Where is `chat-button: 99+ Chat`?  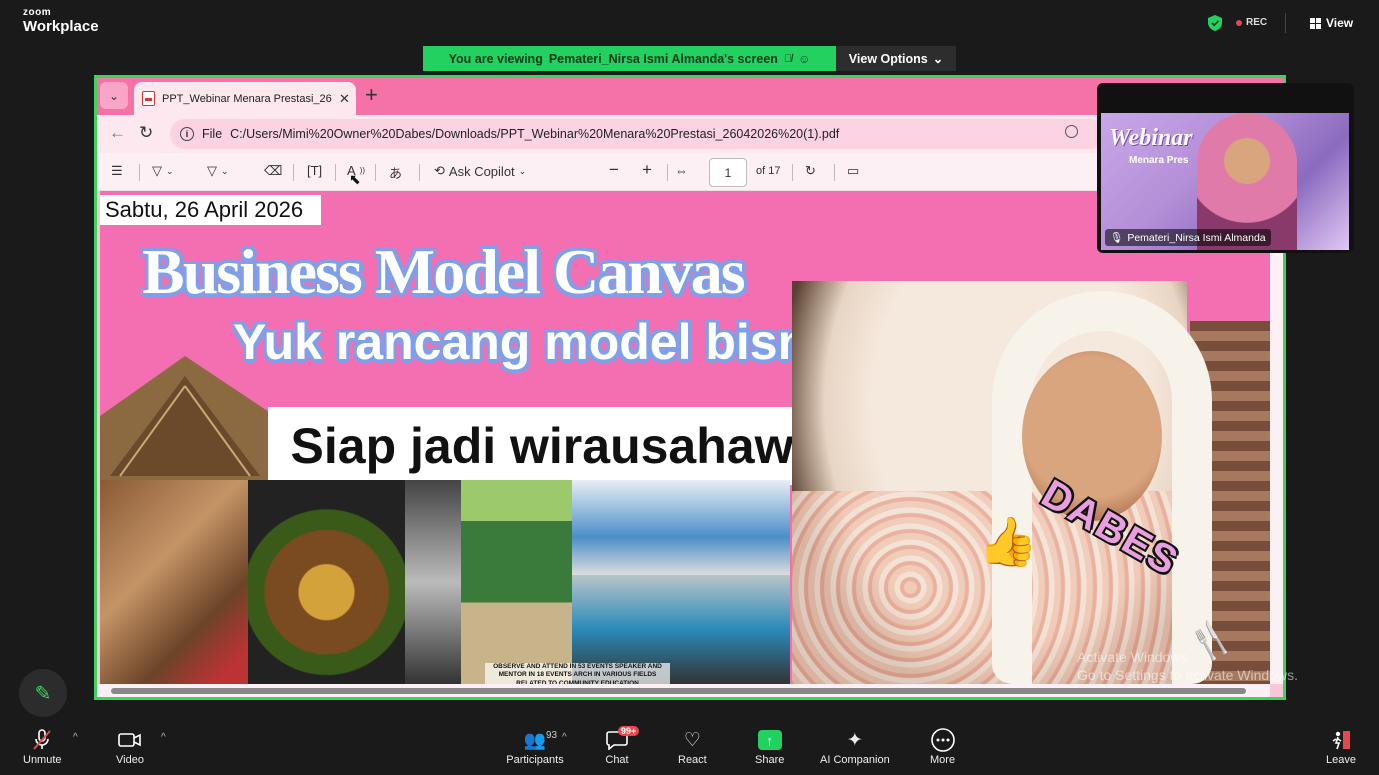 chat-button: 99+ Chat is located at coordinates (621, 746).